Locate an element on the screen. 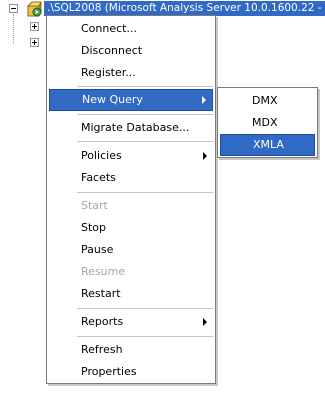  menu-item-facets: Facets is located at coordinates (131, 178).